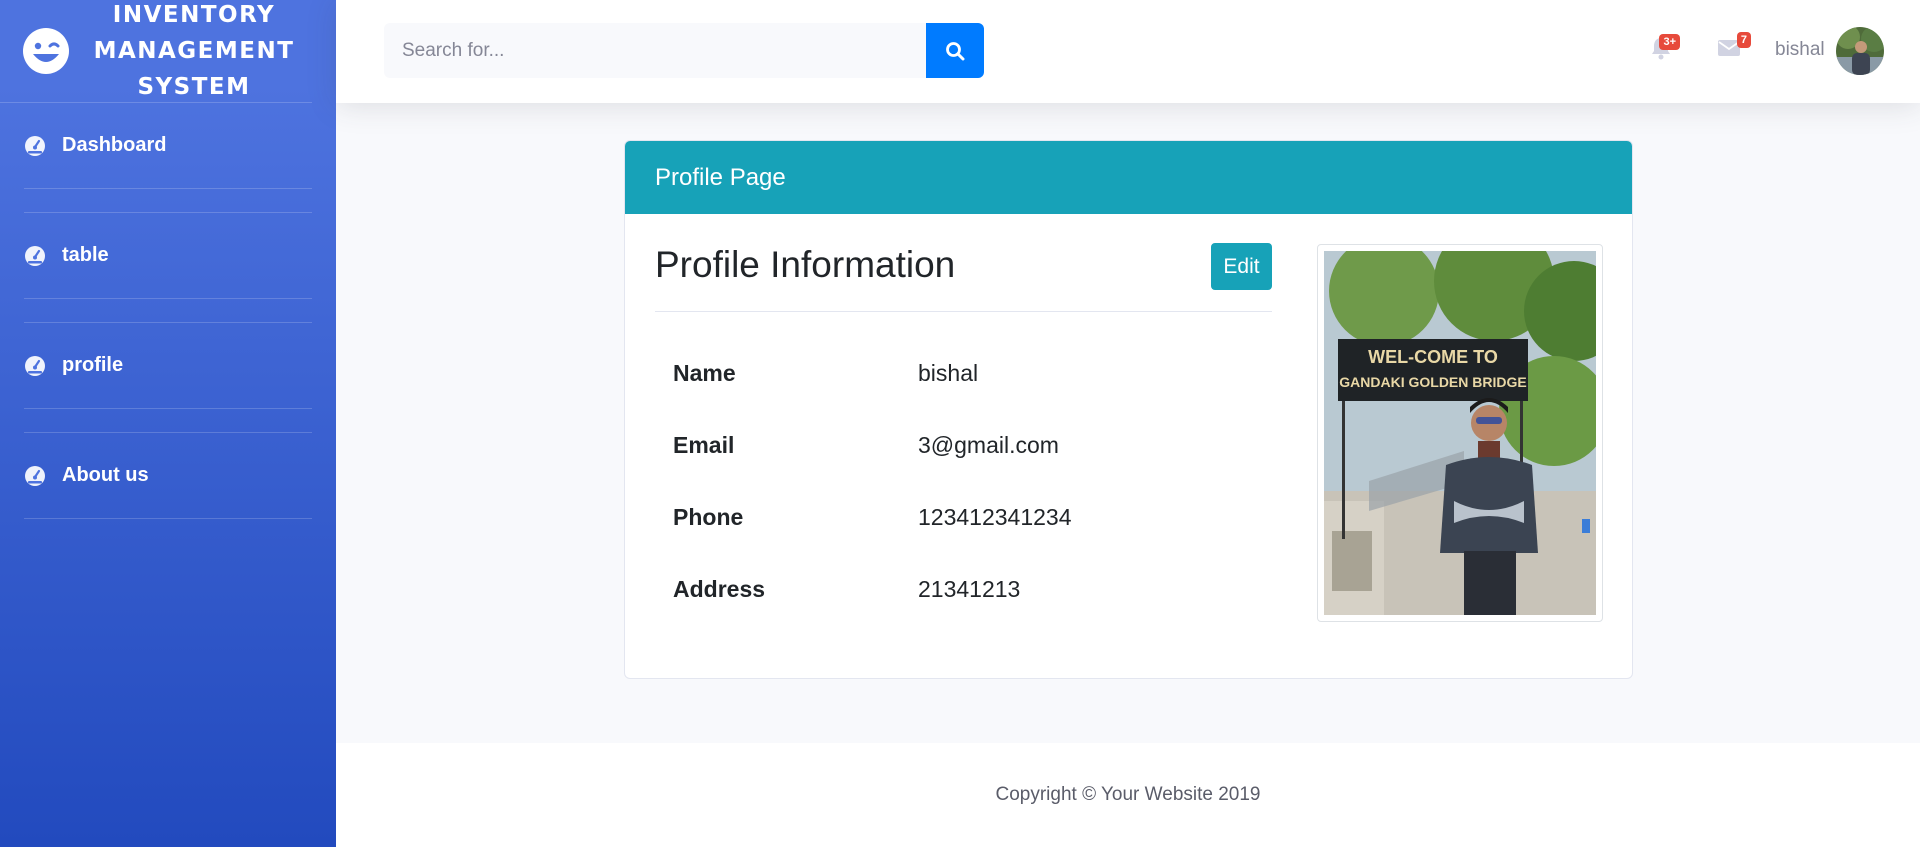 The height and width of the screenshot is (847, 1920). I want to click on sidebar-link-profile: profile, so click(168, 365).